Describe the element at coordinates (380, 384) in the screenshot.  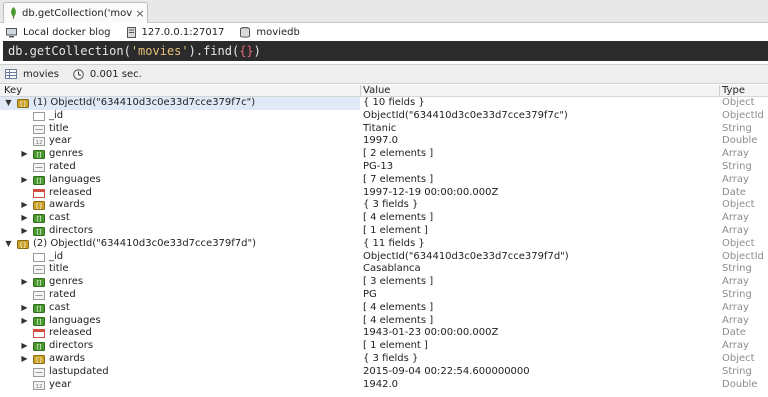
I see `field-value: 1942.0` at that location.